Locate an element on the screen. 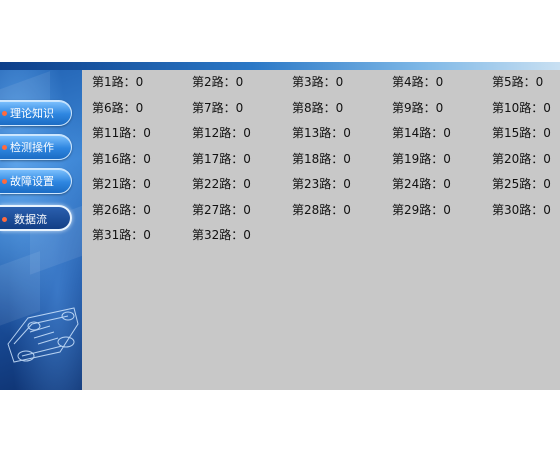 This screenshot has width=560, height=450. sidebar-item-theory: 理论知识 is located at coordinates (36, 113).